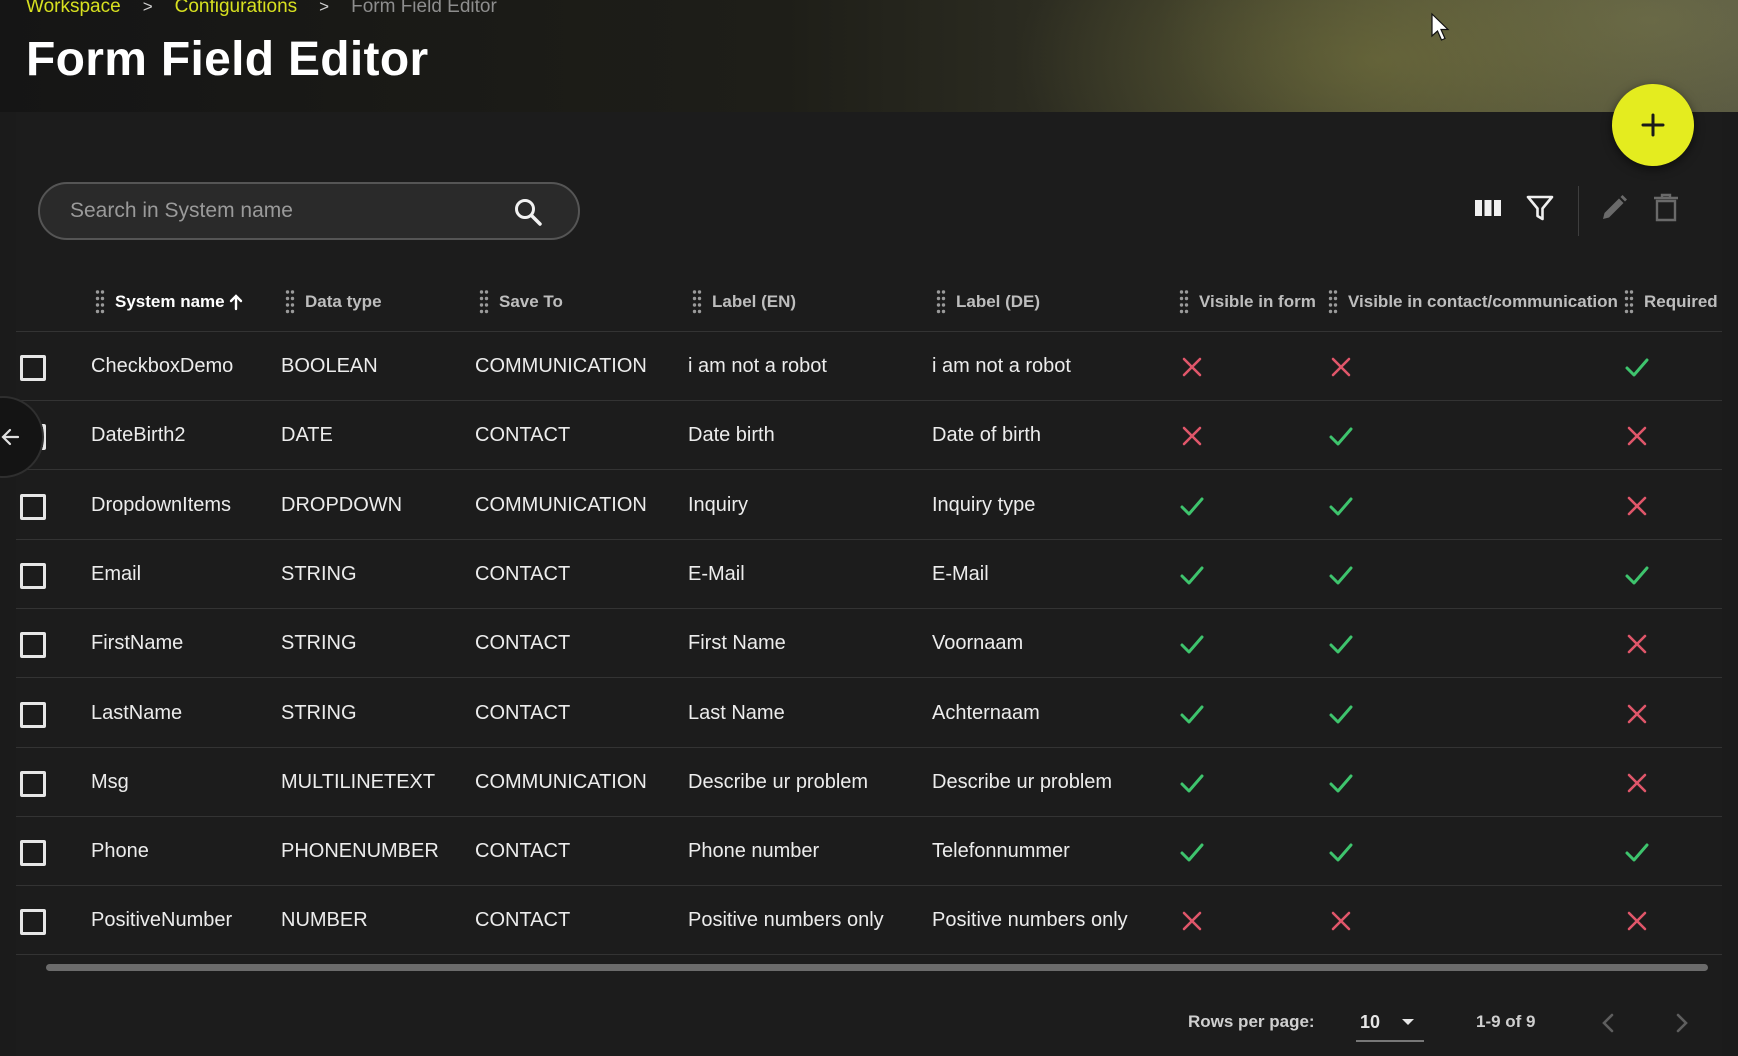 The width and height of the screenshot is (1738, 1056). What do you see at coordinates (1251, 1021) in the screenshot?
I see `rows-per-page-label: Rows per page:` at bounding box center [1251, 1021].